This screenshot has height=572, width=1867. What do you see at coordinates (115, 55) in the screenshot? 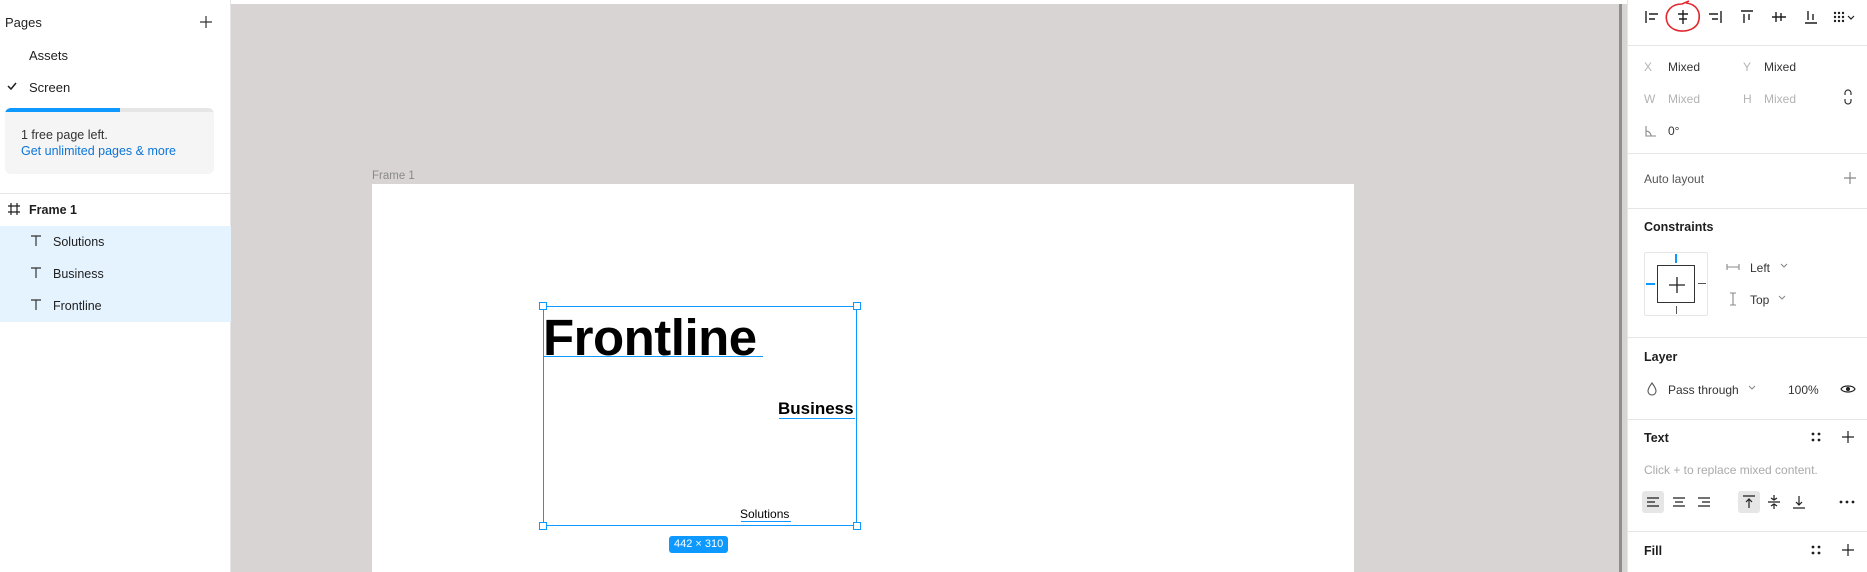
I see `page-item-assets: Assets` at bounding box center [115, 55].